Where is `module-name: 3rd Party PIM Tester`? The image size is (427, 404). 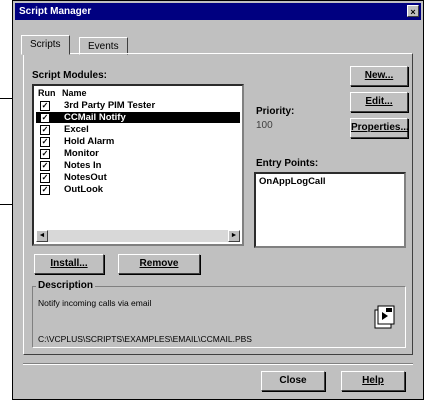
module-name: 3rd Party PIM Tester is located at coordinates (110, 105).